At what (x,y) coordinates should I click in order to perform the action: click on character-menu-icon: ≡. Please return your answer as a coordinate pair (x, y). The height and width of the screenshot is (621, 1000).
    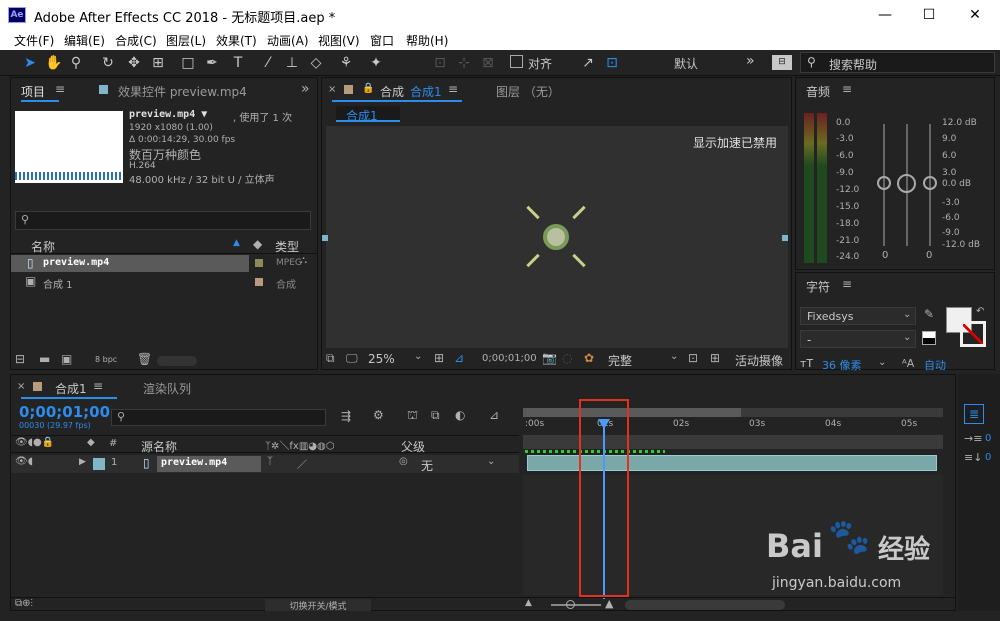
    Looking at the image, I should click on (847, 284).